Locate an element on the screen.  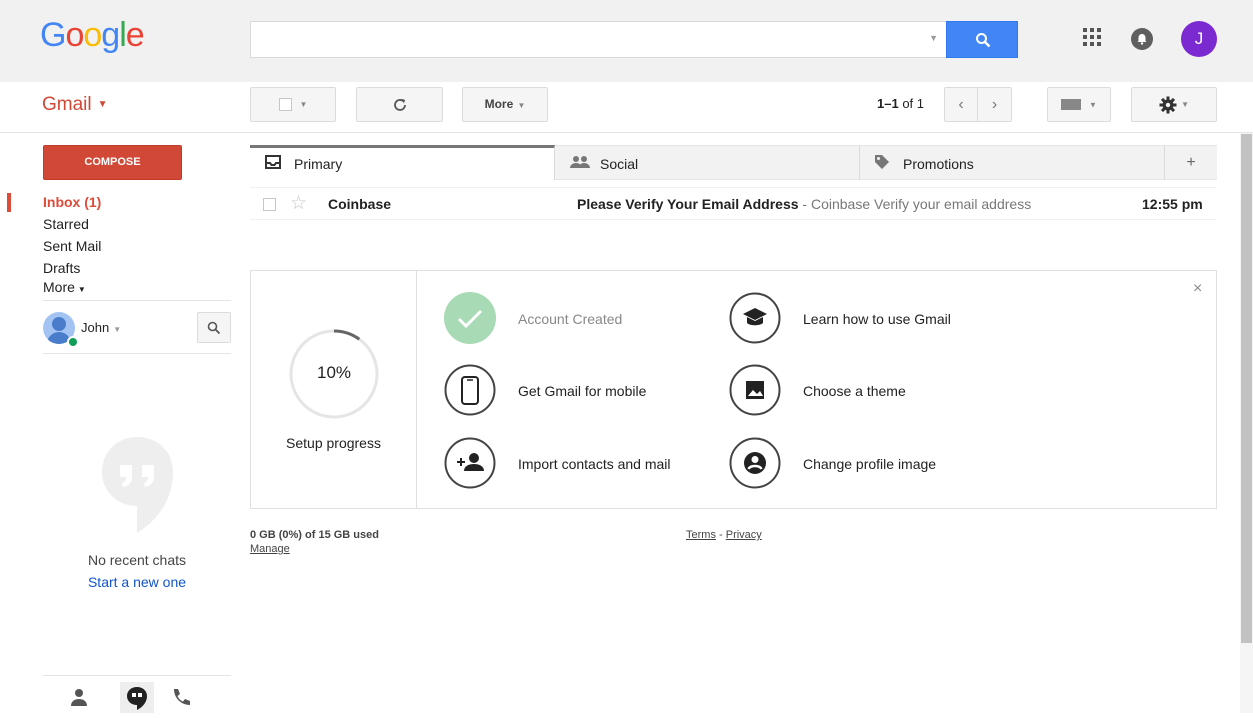
pagination-text: 1–1 of 1 is located at coordinates (900, 103).